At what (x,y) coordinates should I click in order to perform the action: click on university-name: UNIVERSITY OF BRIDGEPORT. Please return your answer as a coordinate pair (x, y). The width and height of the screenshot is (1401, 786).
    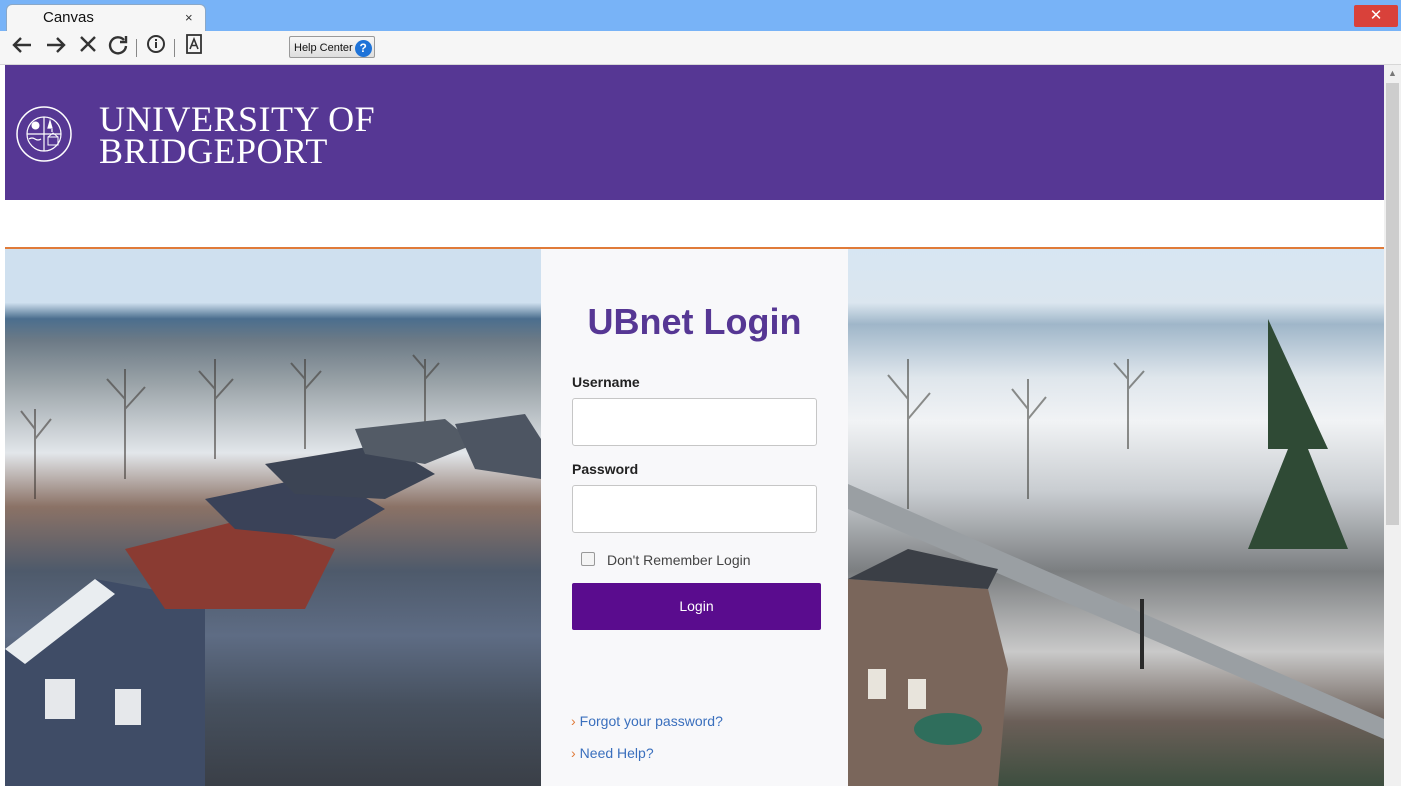
    Looking at the image, I should click on (237, 136).